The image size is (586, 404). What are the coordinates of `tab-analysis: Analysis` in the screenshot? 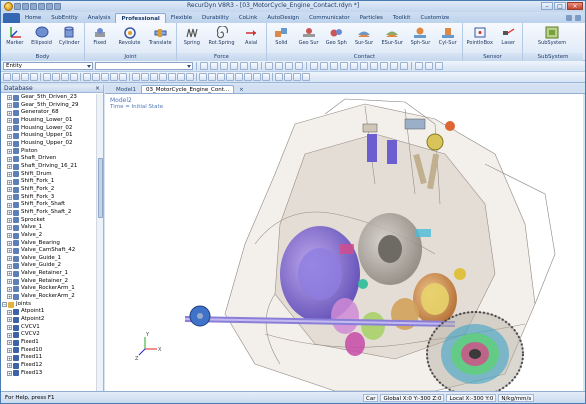 It's located at (99, 18).